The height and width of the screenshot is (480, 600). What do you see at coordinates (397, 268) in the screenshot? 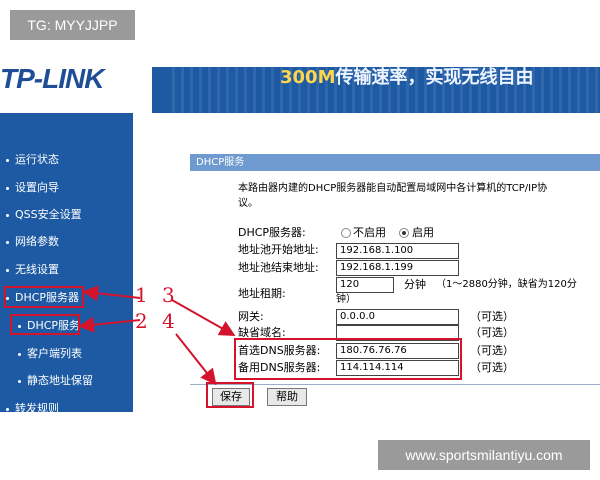
I see `end-address-input: 192.168.1.199` at bounding box center [397, 268].